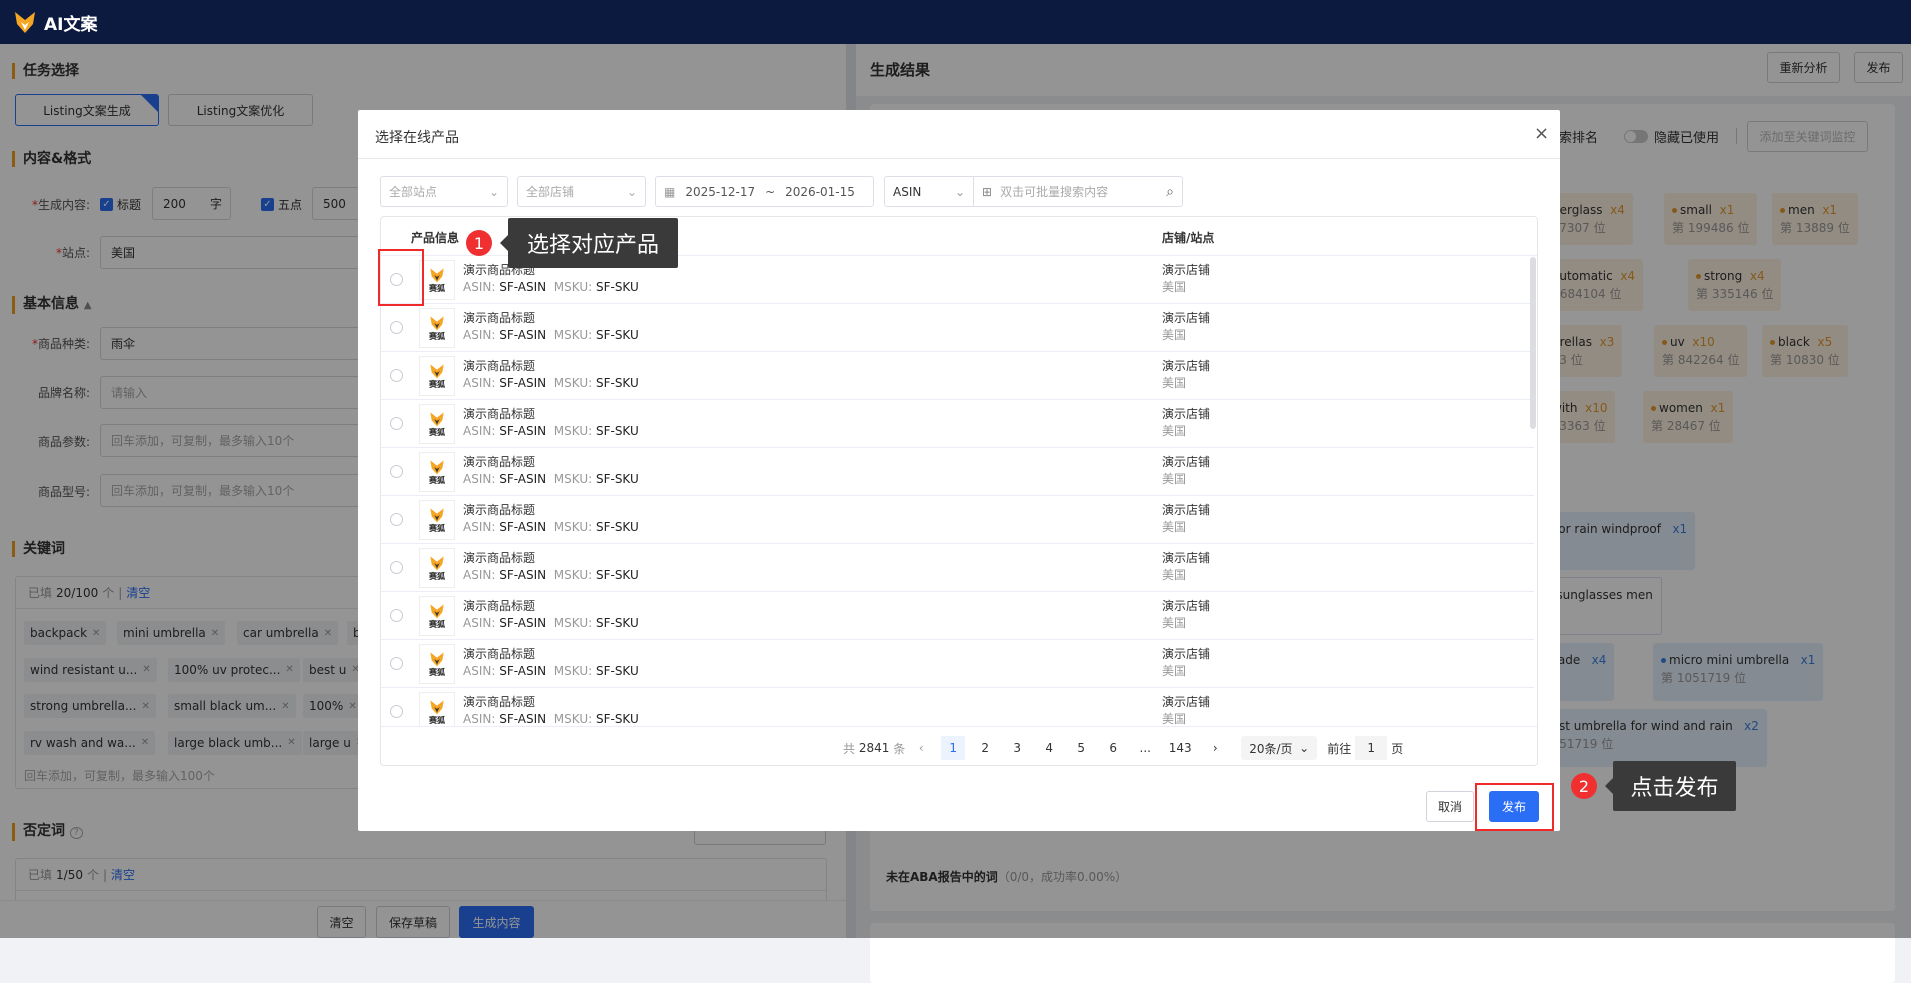  What do you see at coordinates (1049, 748) in the screenshot?
I see `page-4: 4` at bounding box center [1049, 748].